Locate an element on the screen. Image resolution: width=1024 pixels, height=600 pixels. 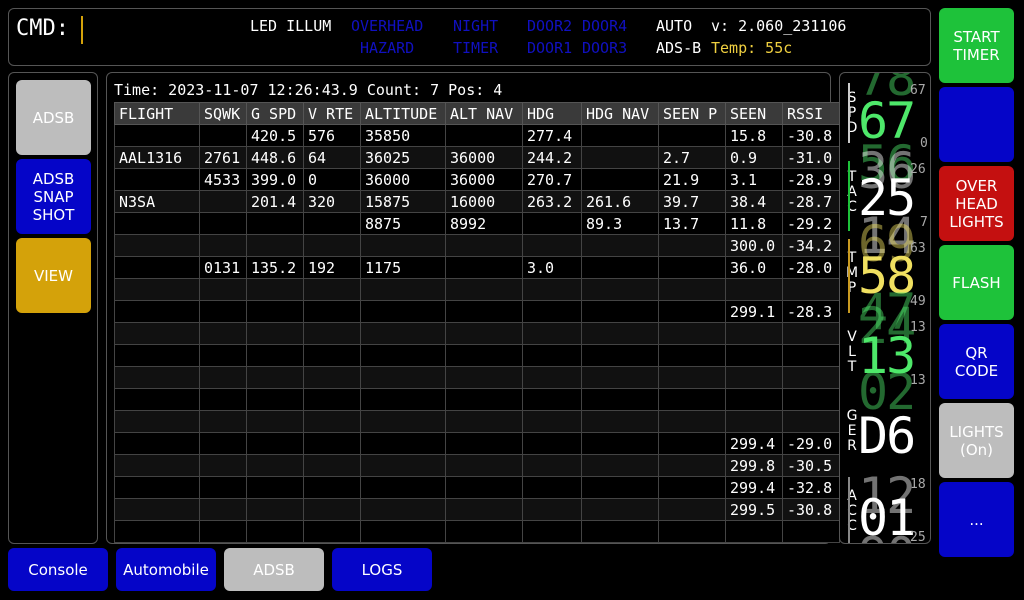
table-row: 420.5 576 35850 277.4 15.8 -30.8 is located at coordinates (477, 135).